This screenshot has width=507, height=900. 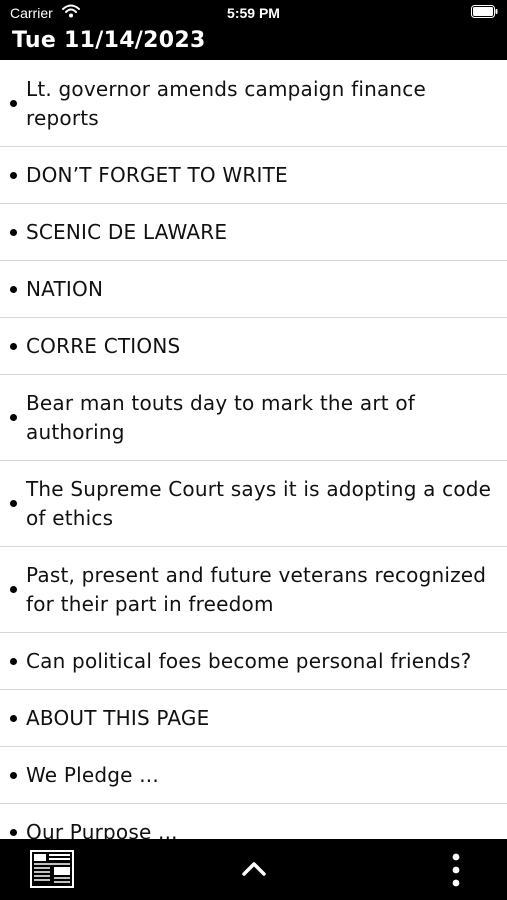 What do you see at coordinates (253, 232) in the screenshot?
I see `list-item: SCENIC DE LAWARE` at bounding box center [253, 232].